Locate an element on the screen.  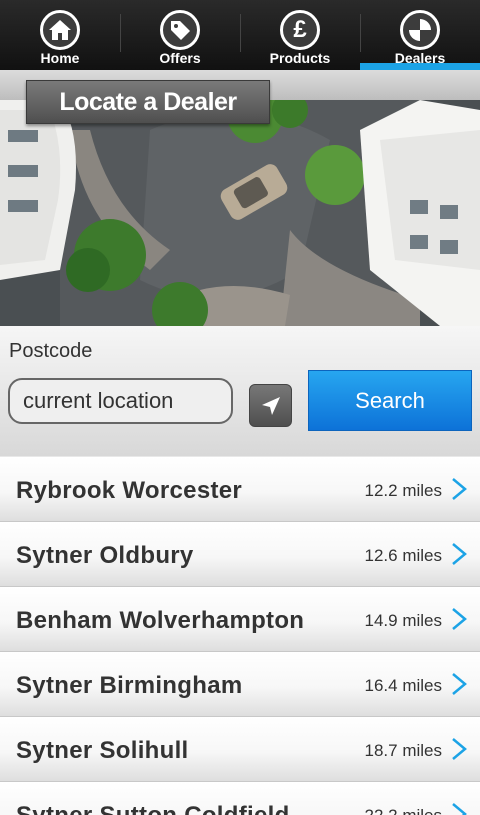
current-location-button is located at coordinates (270, 405).